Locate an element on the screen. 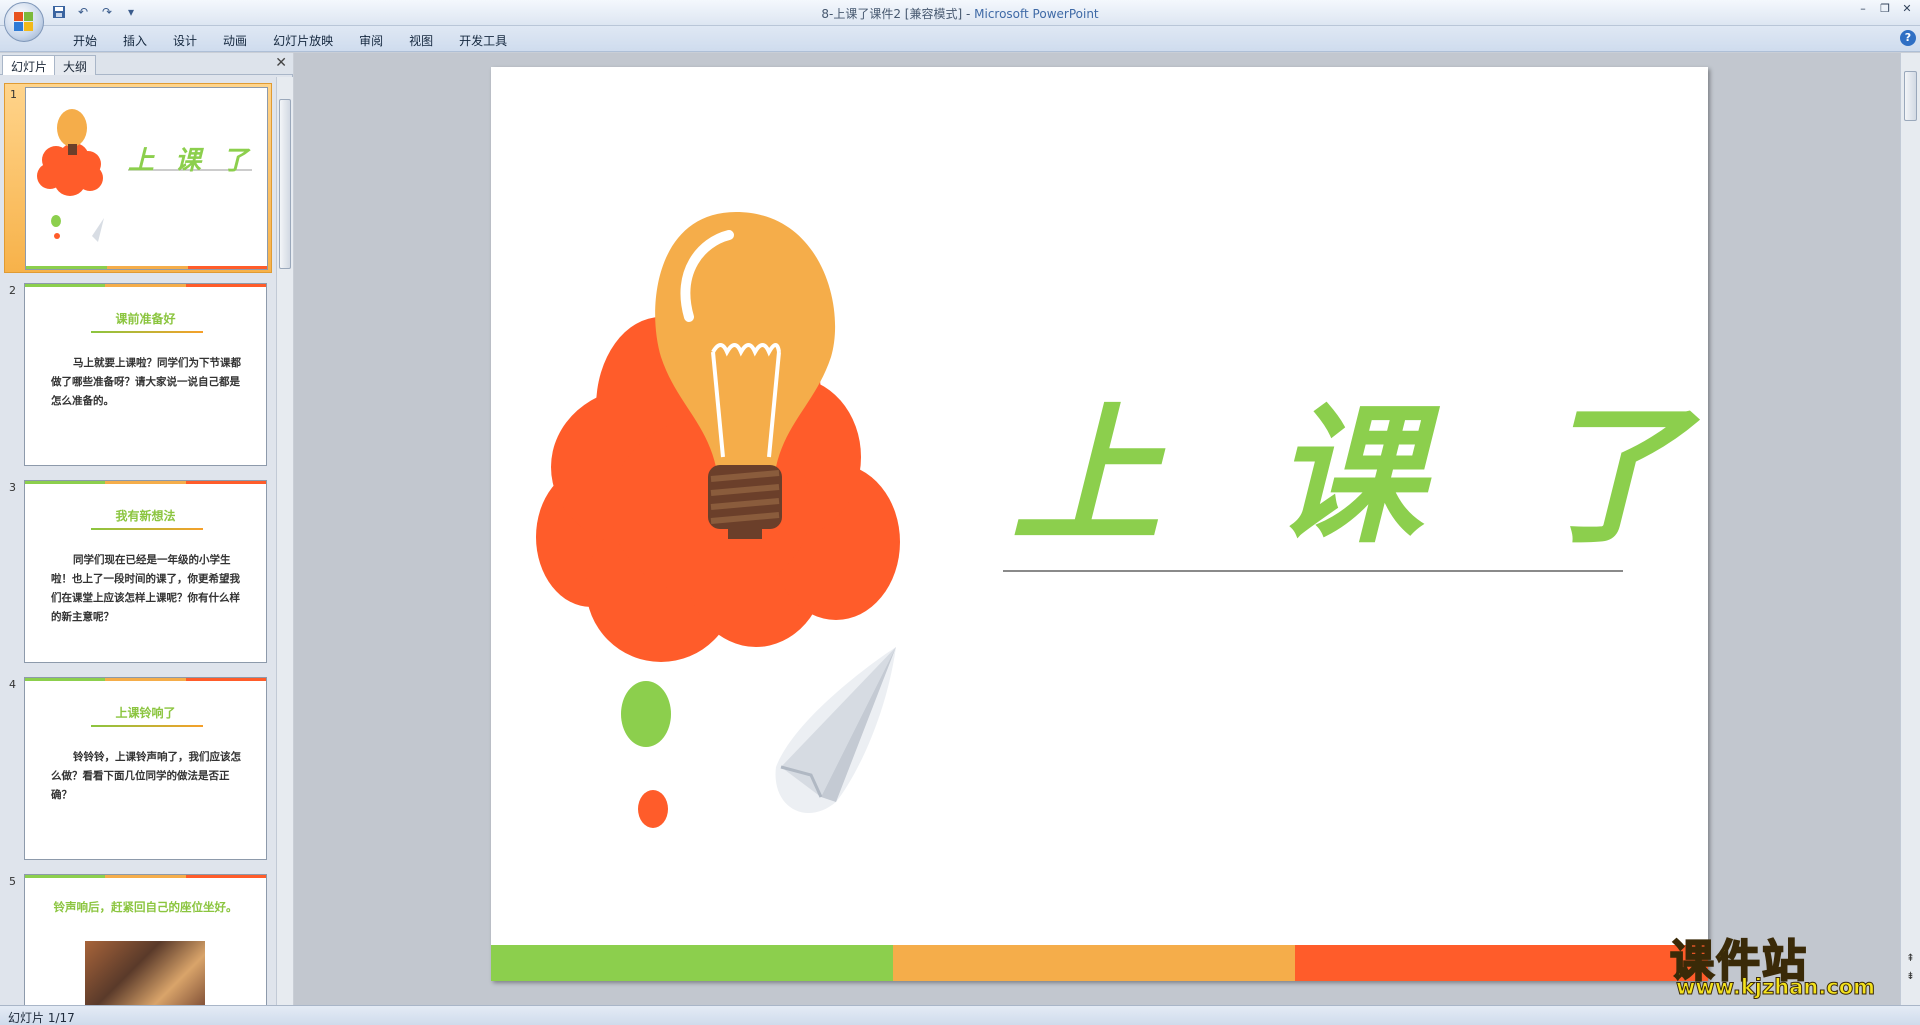  slide-5-preview: 铃声响后，赶紧回自己的座位坐好。 is located at coordinates (145, 939).